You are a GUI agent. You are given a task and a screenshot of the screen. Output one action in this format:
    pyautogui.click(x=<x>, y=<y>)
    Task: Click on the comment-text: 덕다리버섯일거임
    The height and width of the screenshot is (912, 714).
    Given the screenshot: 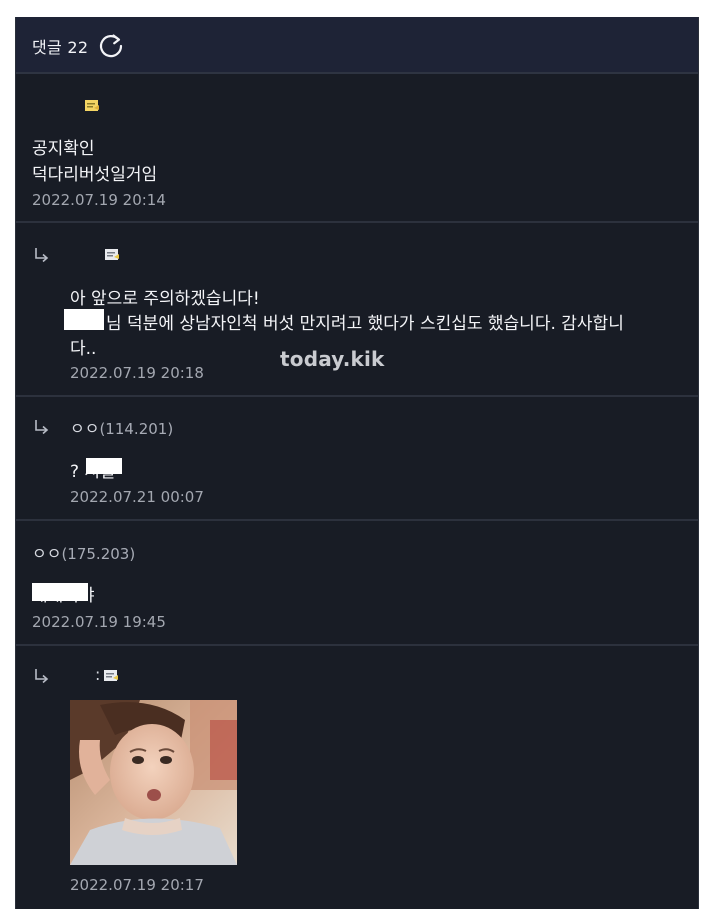 What is the action you would take?
    pyautogui.click(x=95, y=175)
    